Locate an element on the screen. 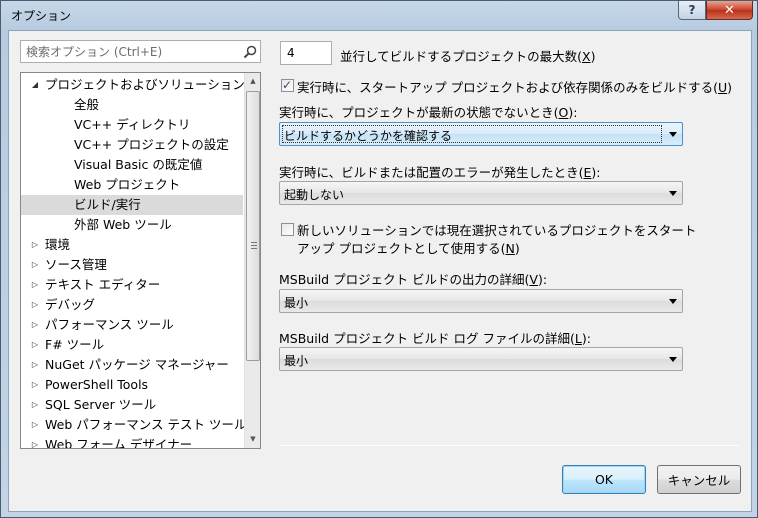 The width and height of the screenshot is (758, 518). only-startup-checkbox is located at coordinates (287, 85).